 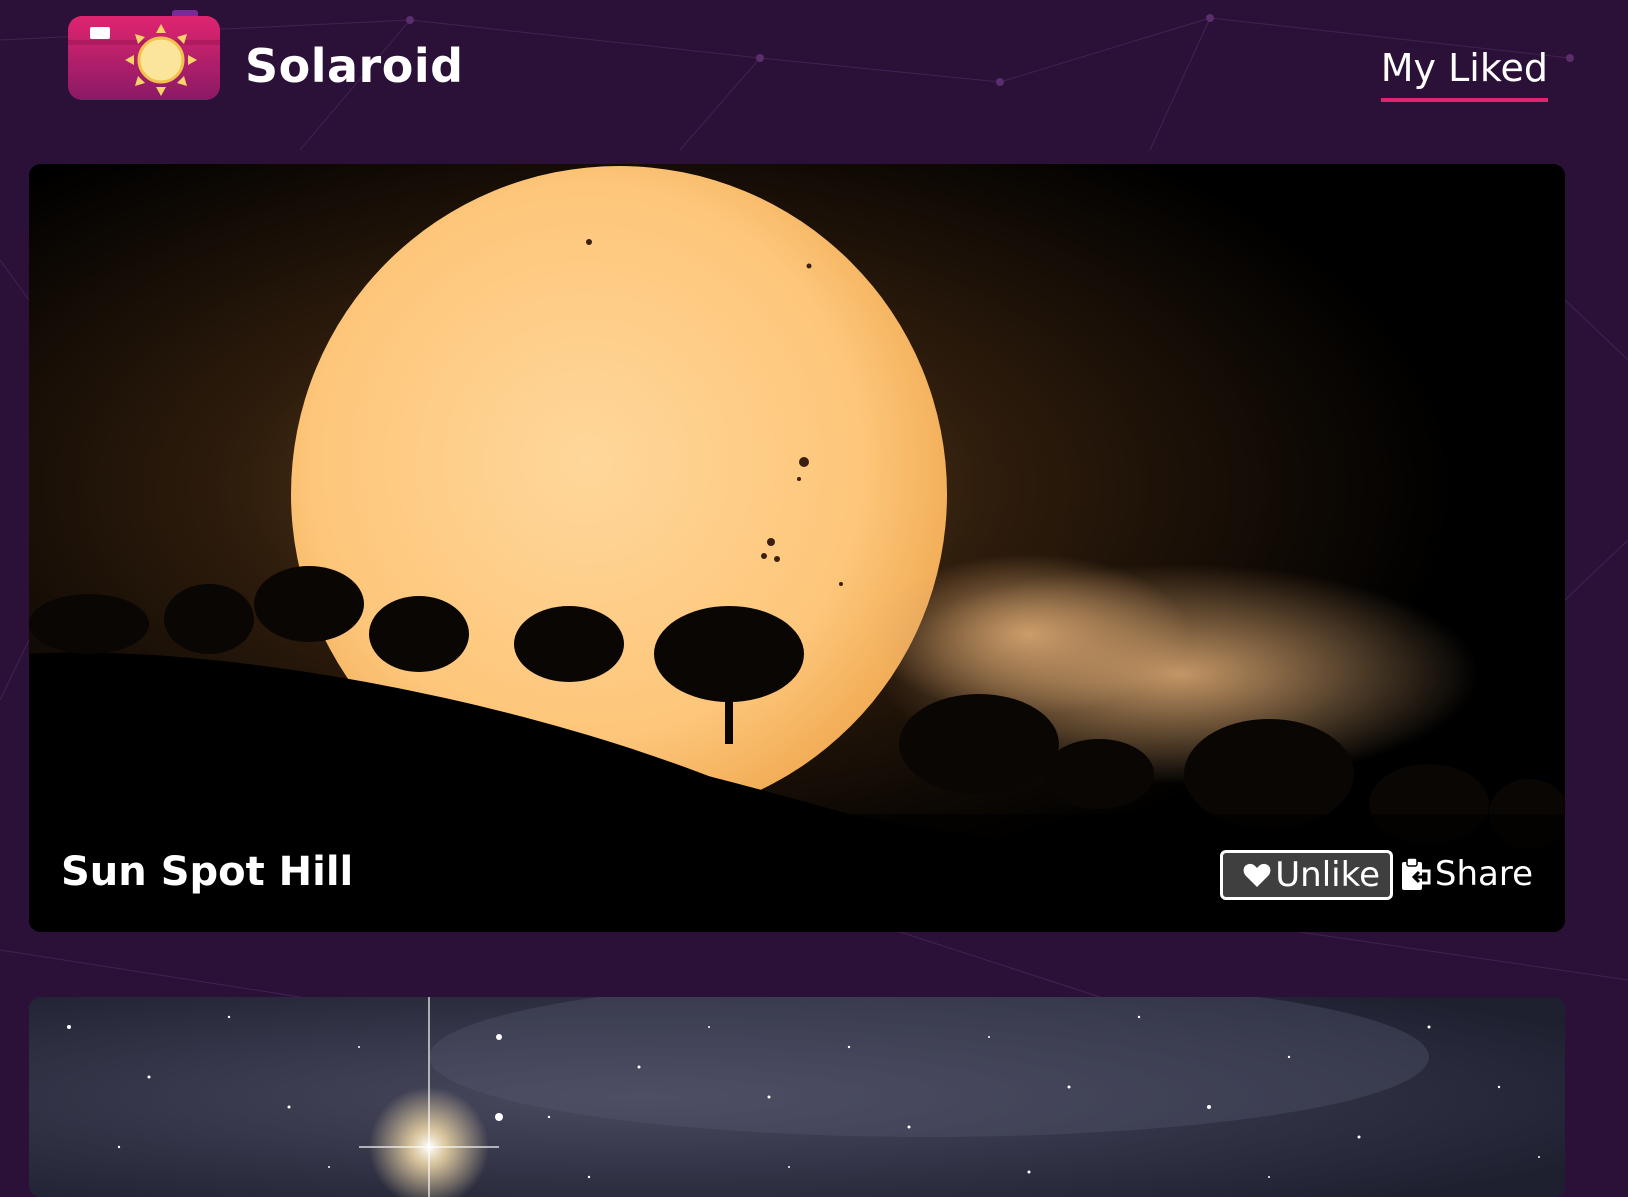 What do you see at coordinates (1464, 72) in the screenshot?
I see `nav-my-liked-link: My Liked` at bounding box center [1464, 72].